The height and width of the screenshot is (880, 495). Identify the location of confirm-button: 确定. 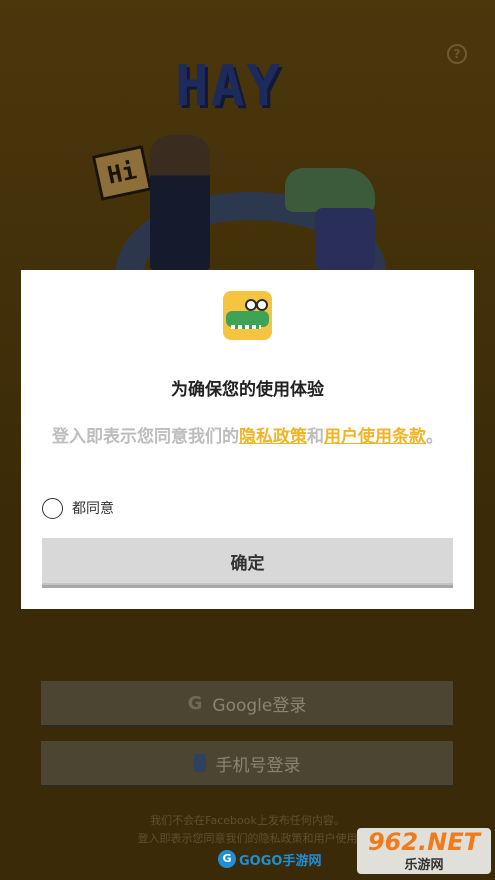
(247, 561).